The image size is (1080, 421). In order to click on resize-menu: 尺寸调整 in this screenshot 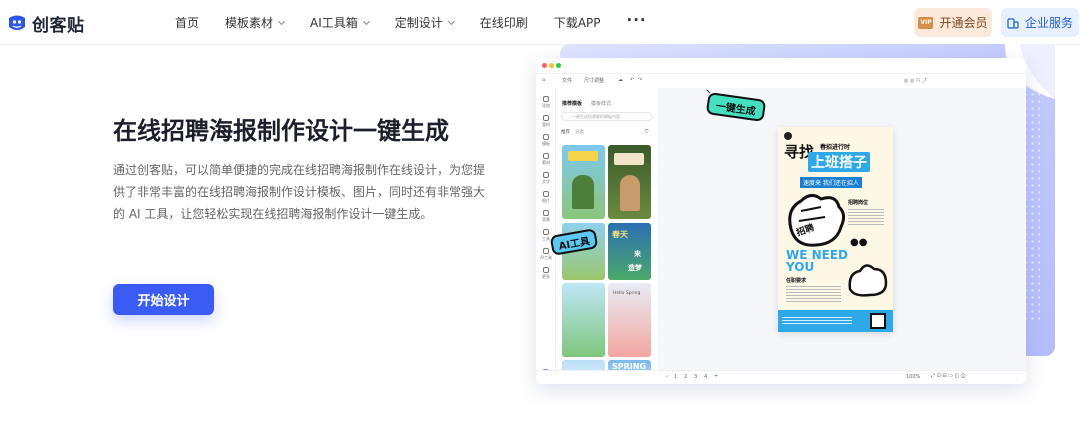, I will do `click(594, 80)`.